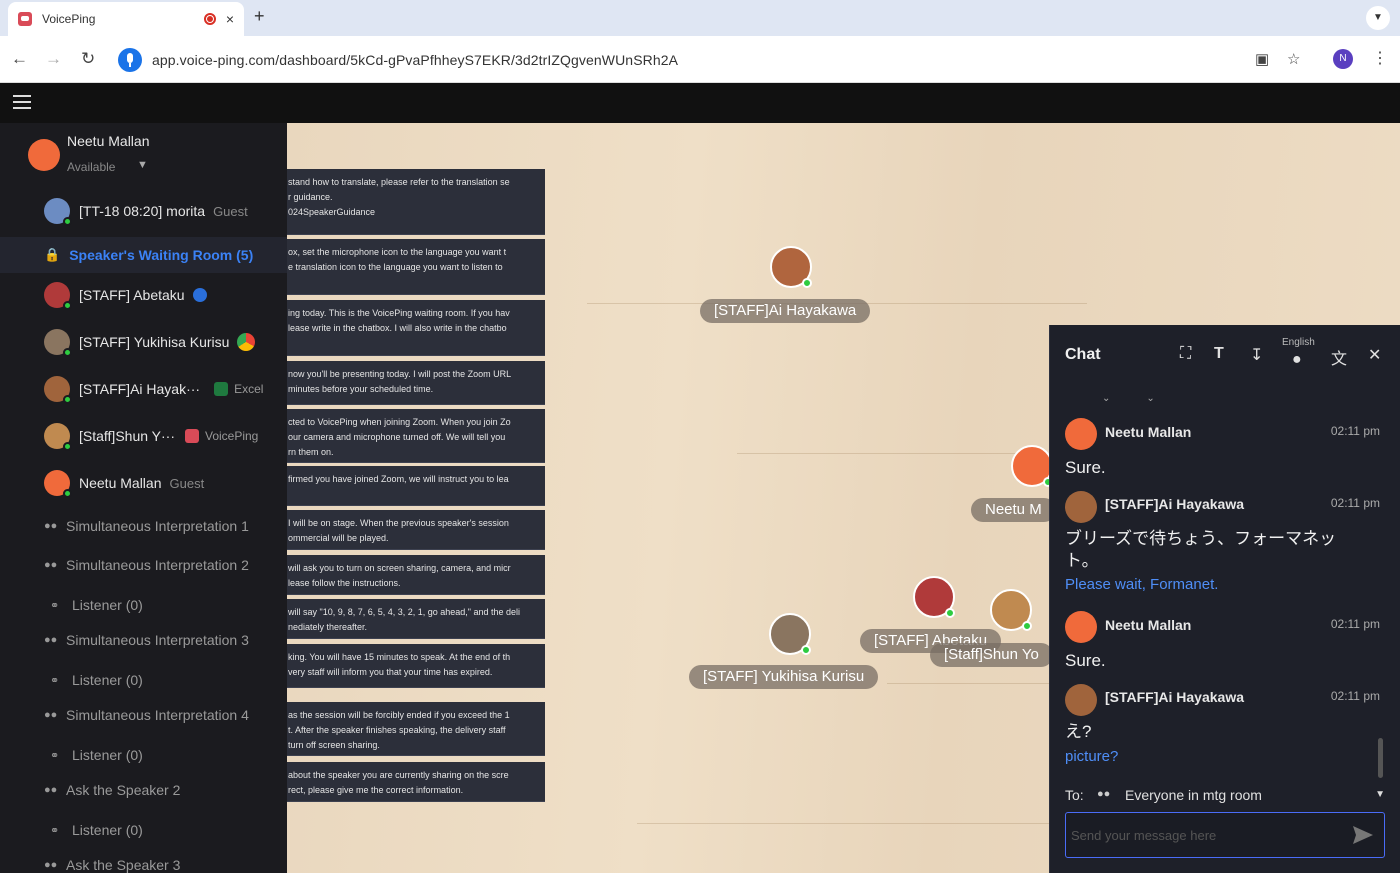 The height and width of the screenshot is (873, 1400). Describe the element at coordinates (157, 715) in the screenshot. I see `group-name: Simultaneous Interpretation 4` at that location.